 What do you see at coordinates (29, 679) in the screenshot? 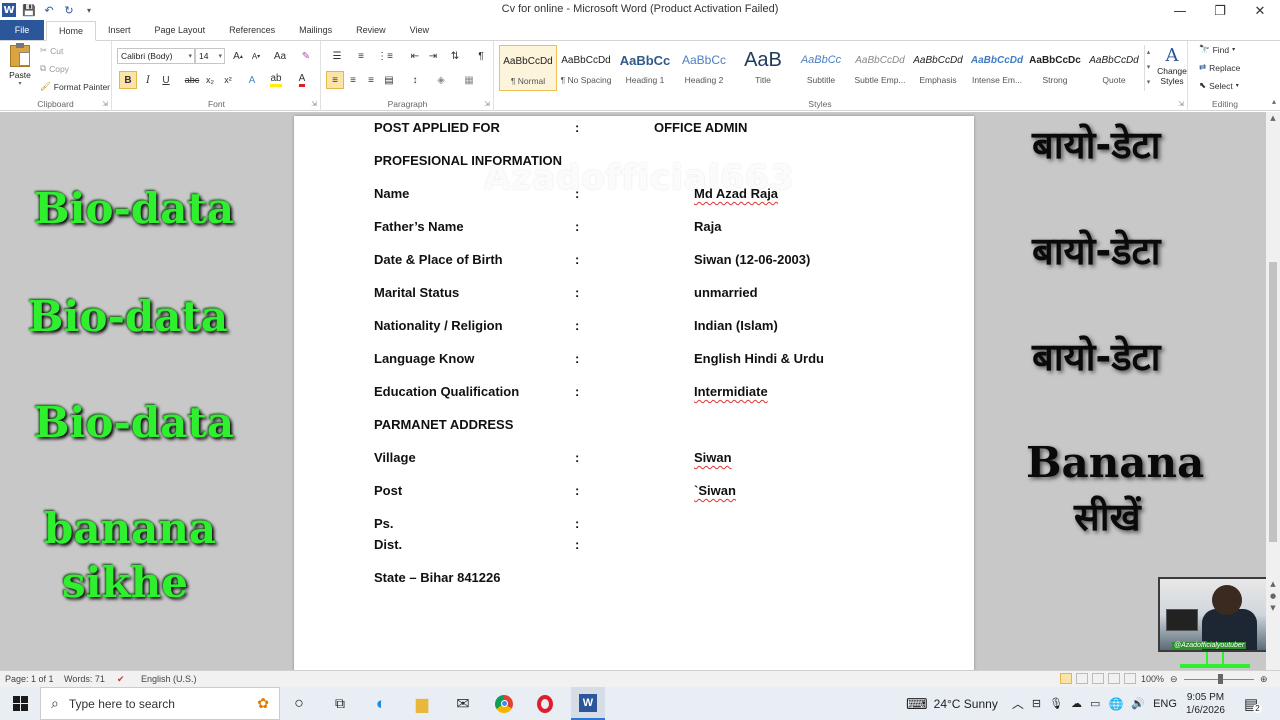
I see `page-count: Page: 1 of 1` at bounding box center [29, 679].